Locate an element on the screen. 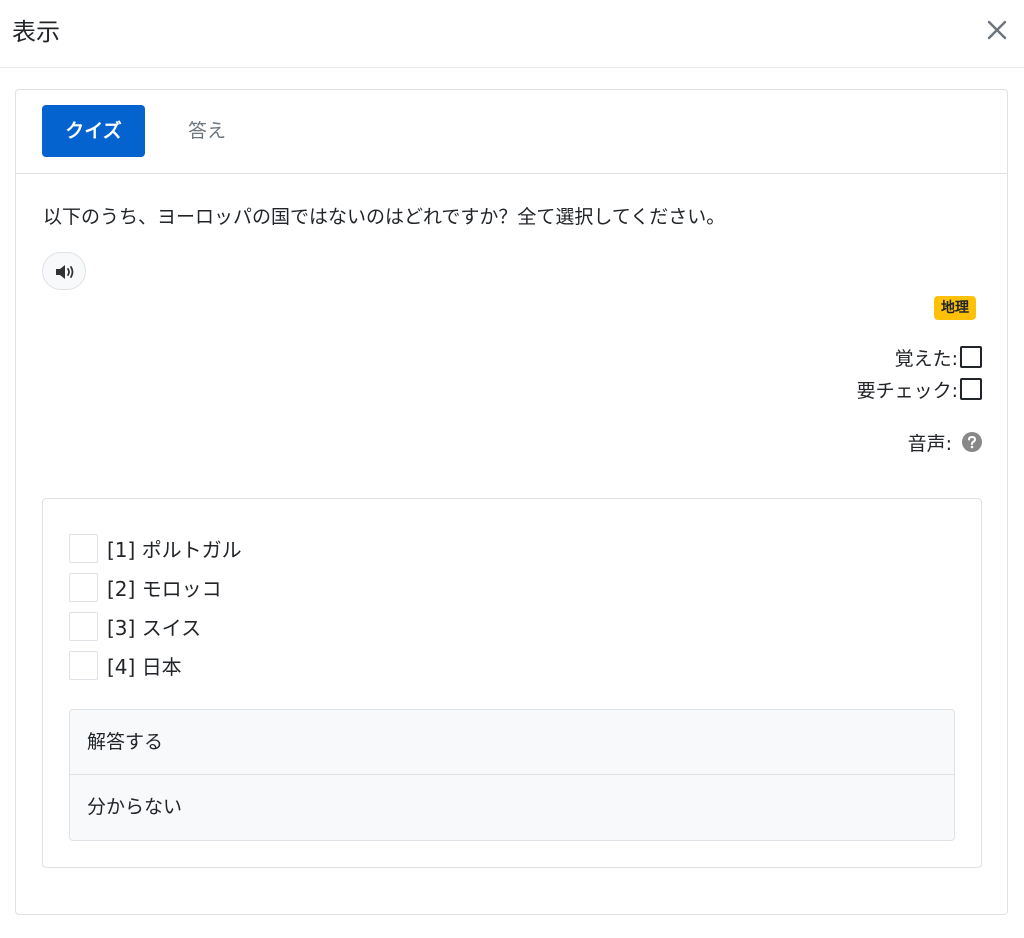 The width and height of the screenshot is (1024, 938). question-text: 以下のうち、ヨーロッパの国ではないのはどれですか？全て選択してください。 is located at coordinates (384, 217).